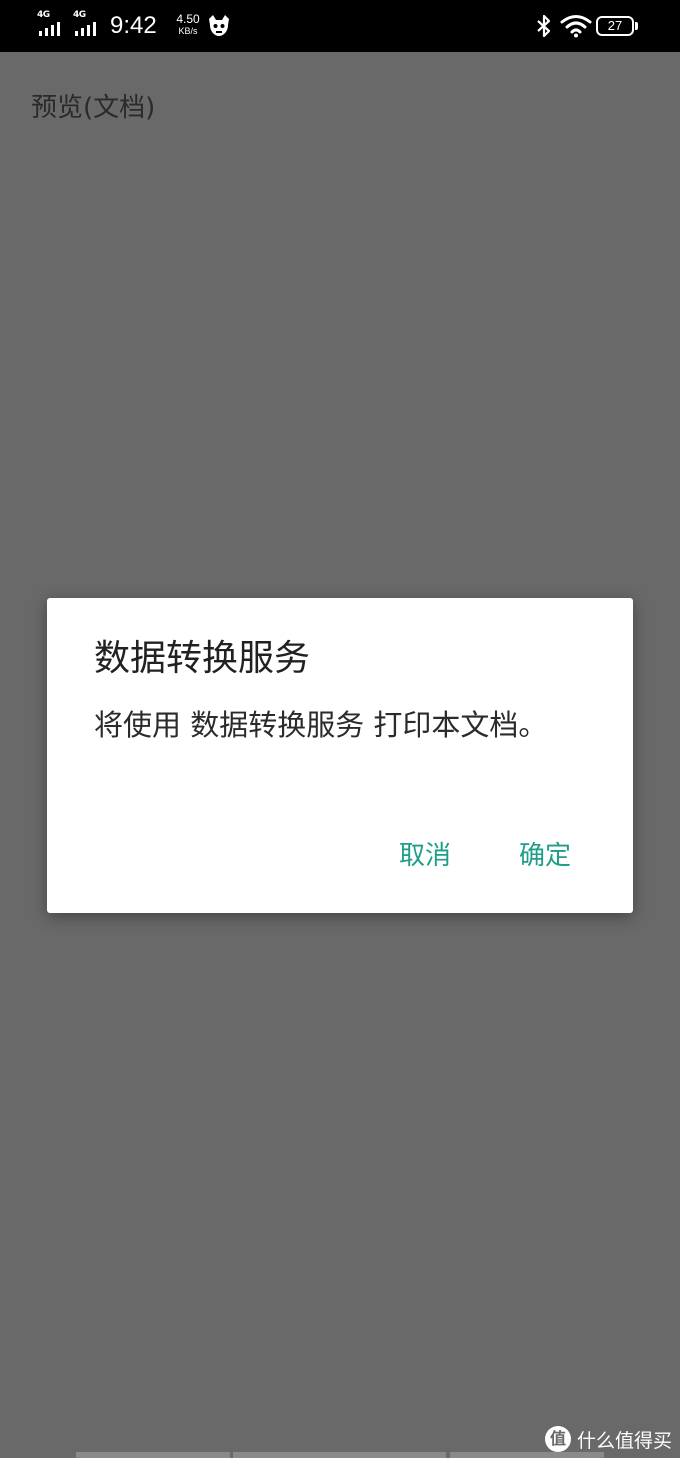 This screenshot has width=680, height=1458. I want to click on dialog-message: 将使用 数据转换服务 打印本文档。, so click(321, 725).